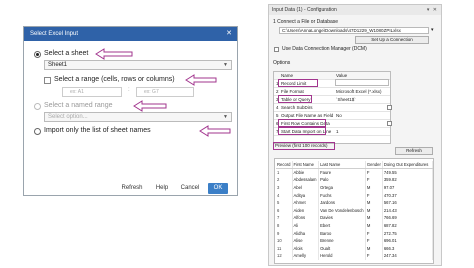 The height and width of the screenshot is (268, 474). Describe the element at coordinates (297, 107) in the screenshot. I see `option-name: Search SubDirs` at that location.